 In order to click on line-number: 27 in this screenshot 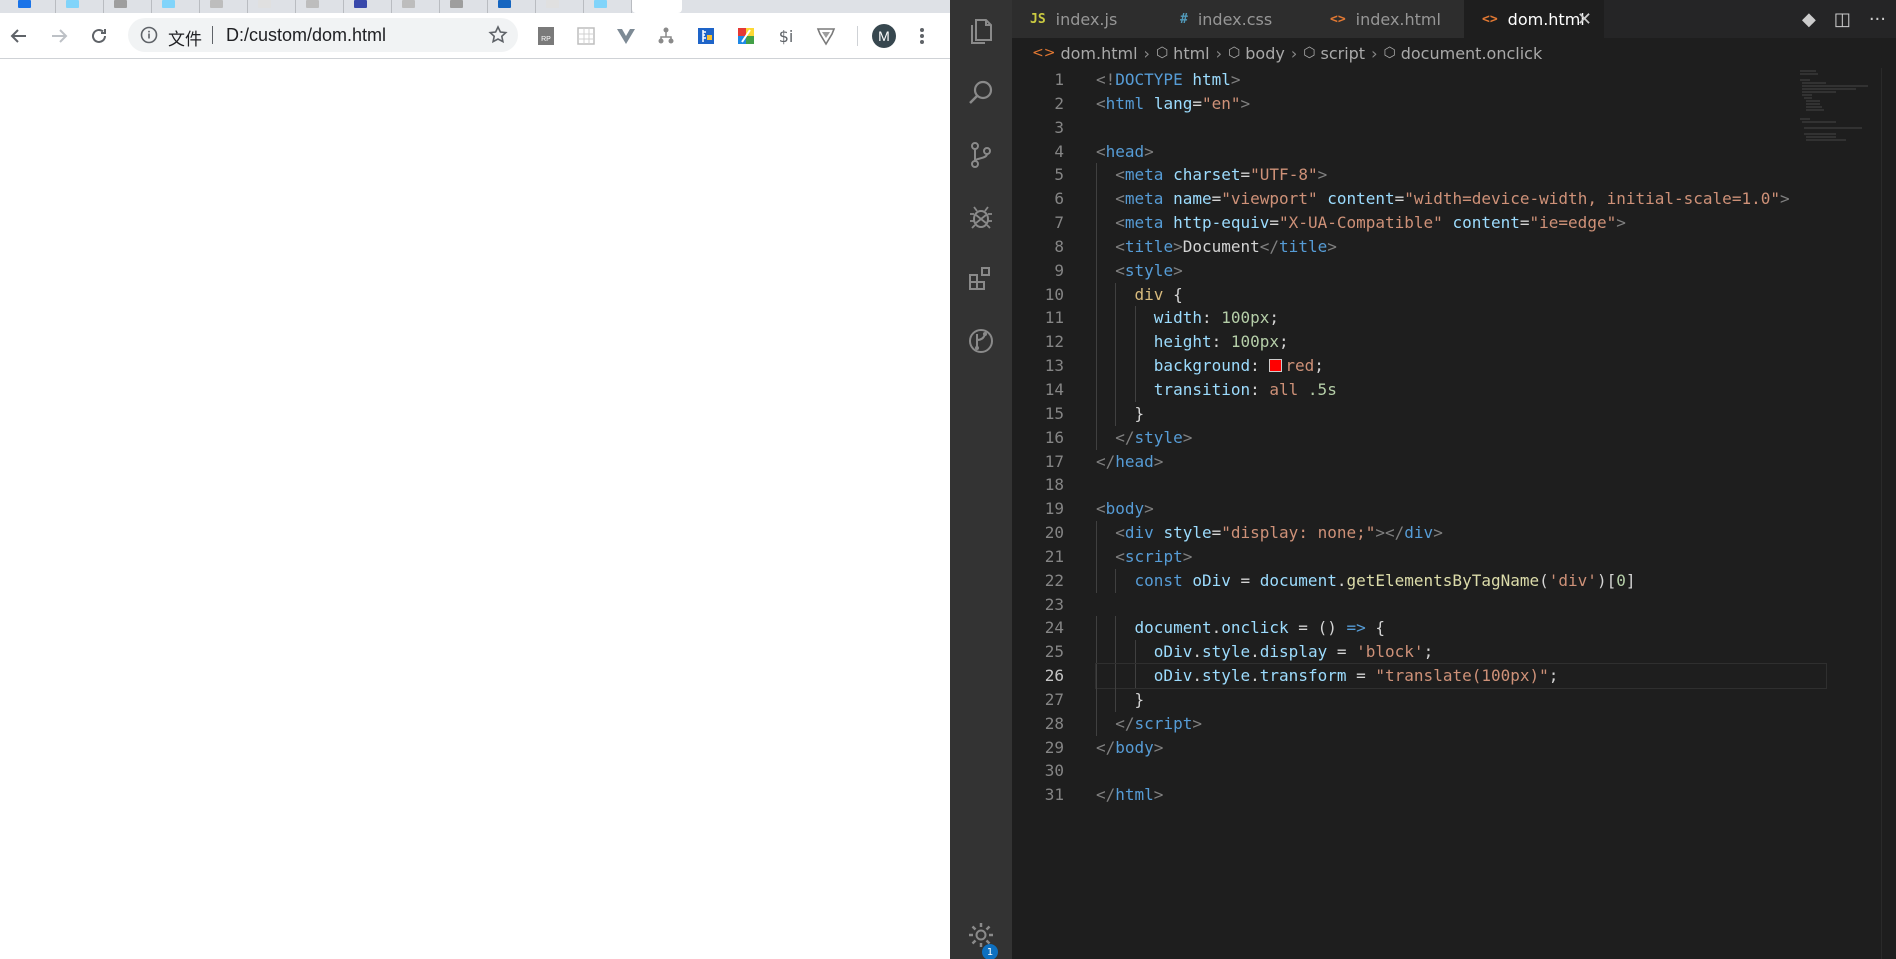, I will do `click(1048, 700)`.